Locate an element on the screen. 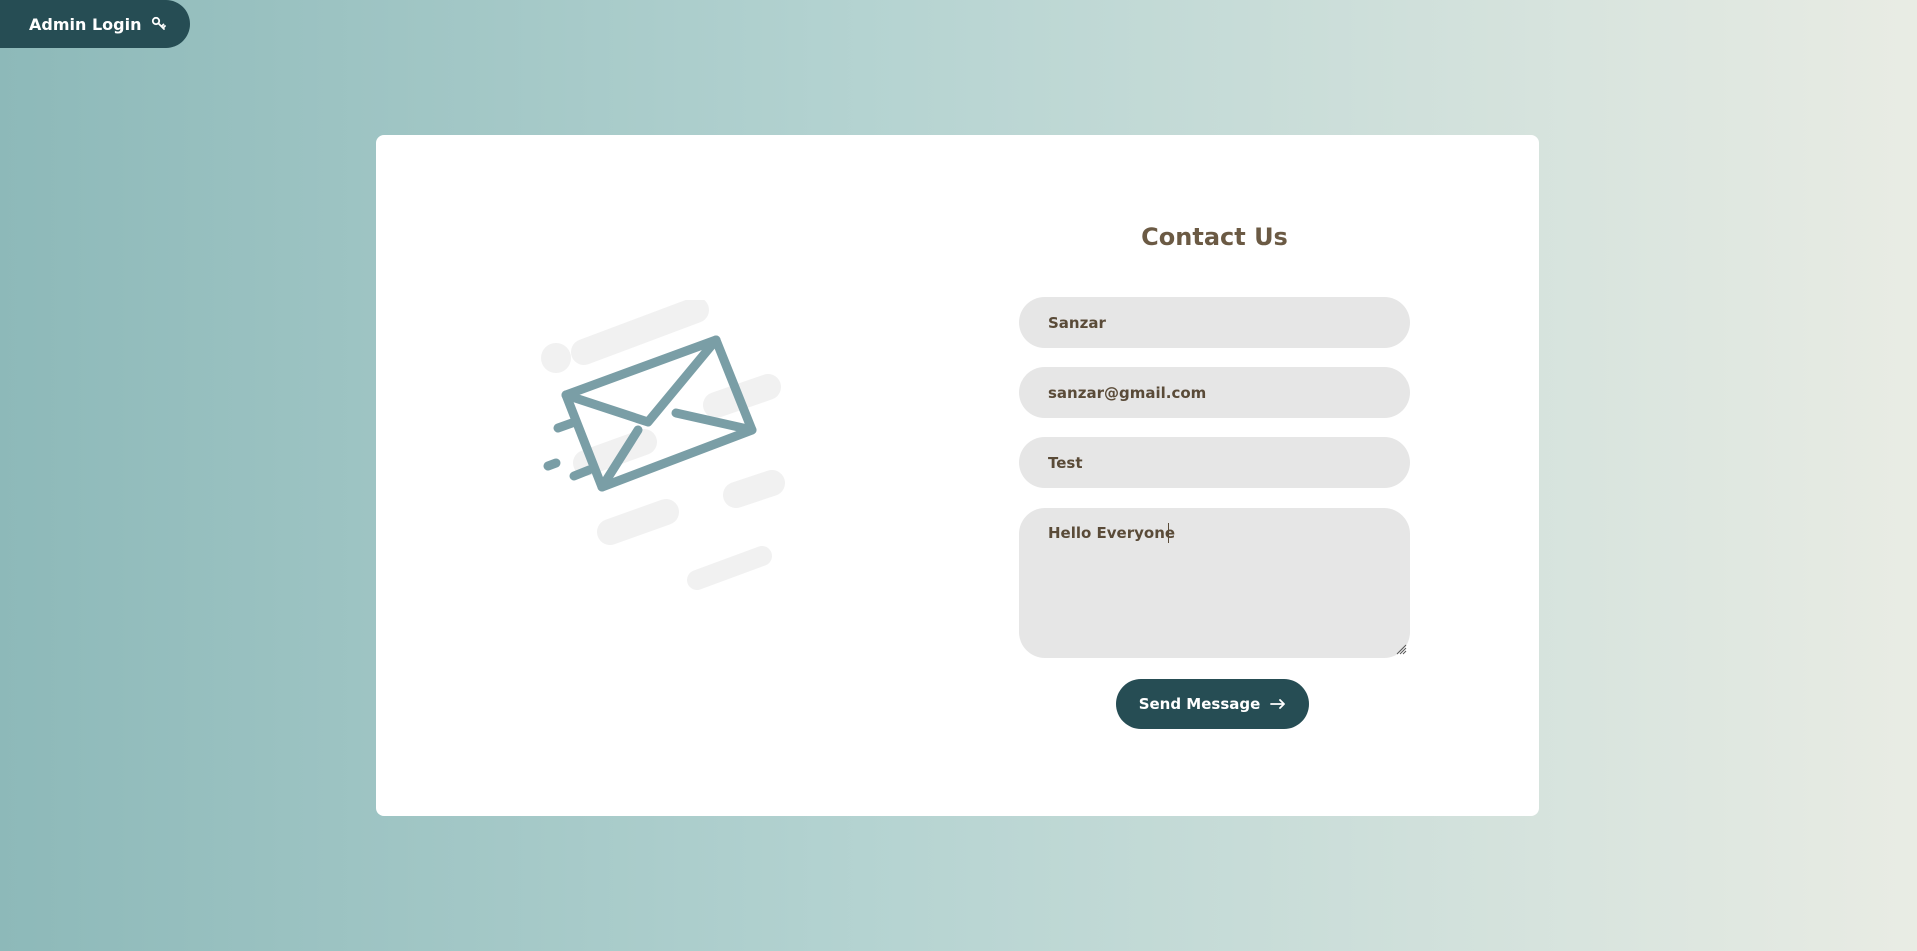  name-input is located at coordinates (1214, 322).